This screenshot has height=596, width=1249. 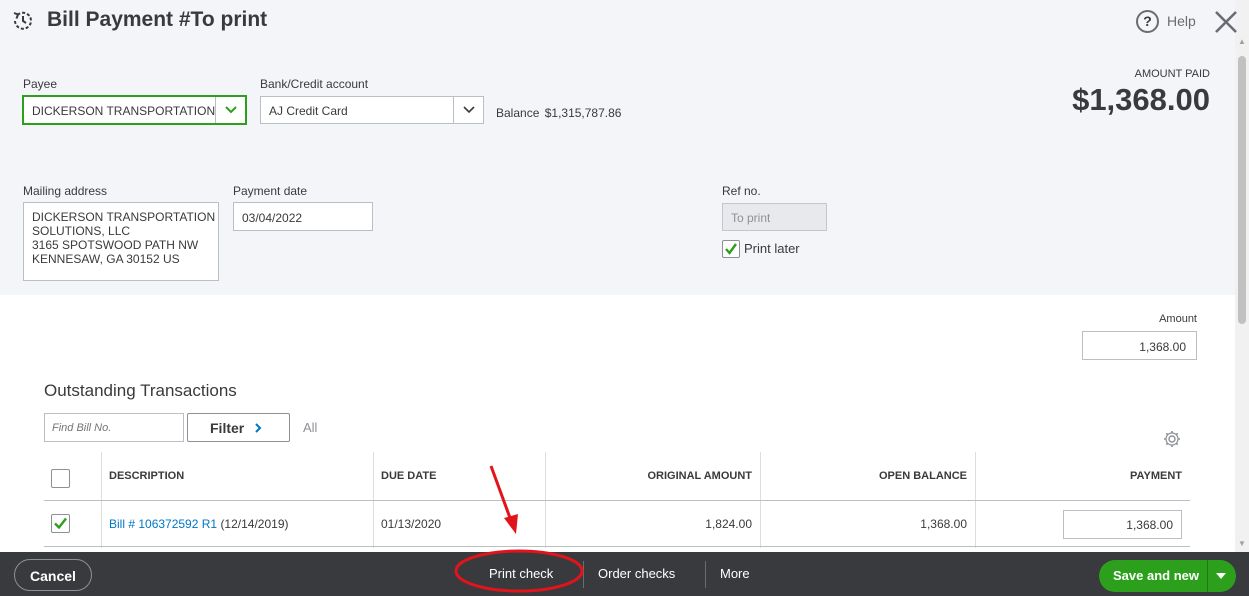 I want to click on row-description: Bill # 106372592 R1 (12/14/2019), so click(x=199, y=524).